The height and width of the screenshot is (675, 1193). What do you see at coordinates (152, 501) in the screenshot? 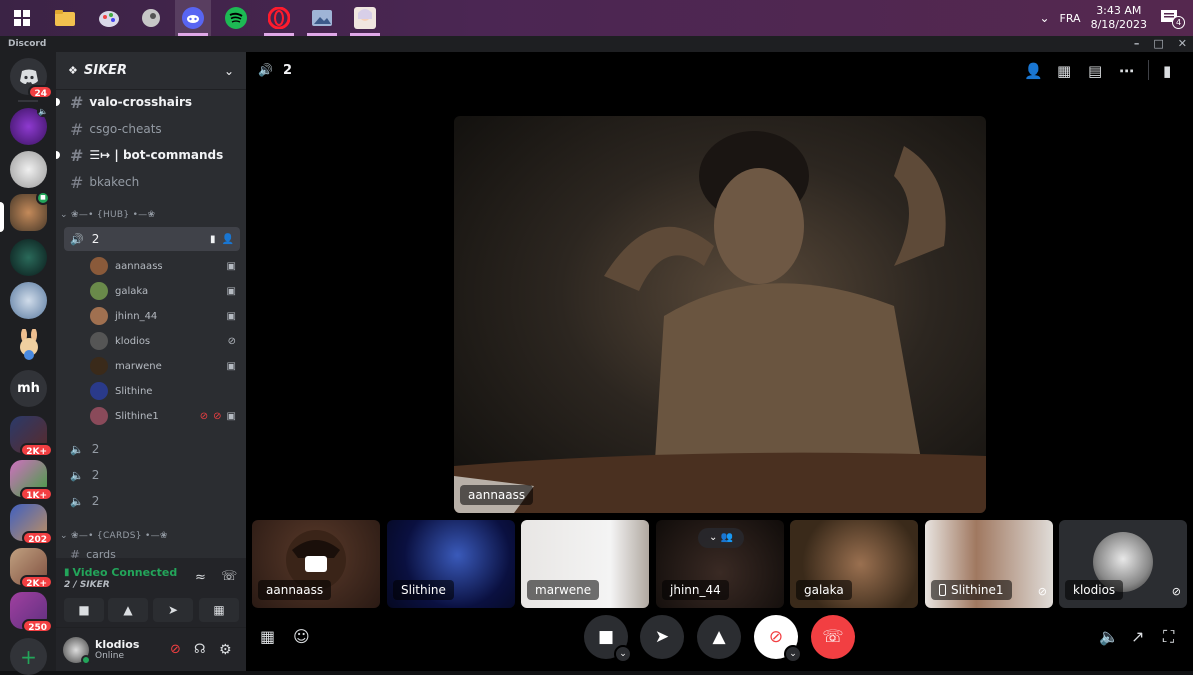
I see `voice-channel-2c: 🔈 2` at bounding box center [152, 501].